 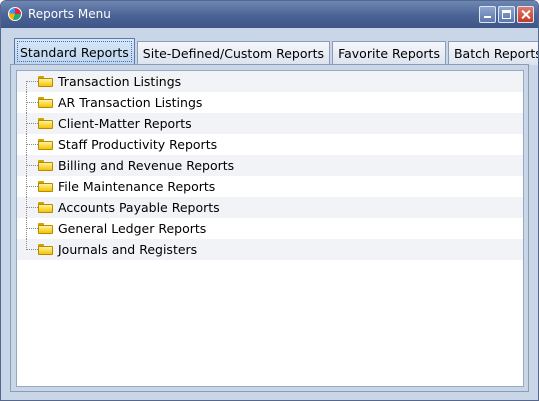 What do you see at coordinates (525, 14) in the screenshot?
I see `close-button` at bounding box center [525, 14].